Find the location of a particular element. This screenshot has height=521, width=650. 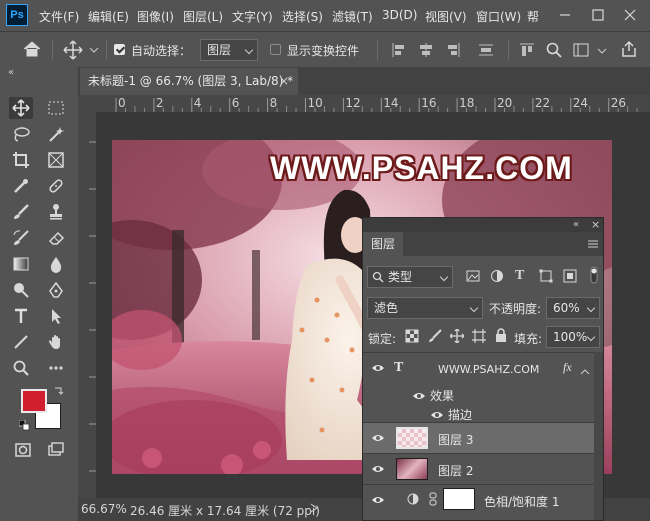

align-right-icon is located at coordinates (453, 51).